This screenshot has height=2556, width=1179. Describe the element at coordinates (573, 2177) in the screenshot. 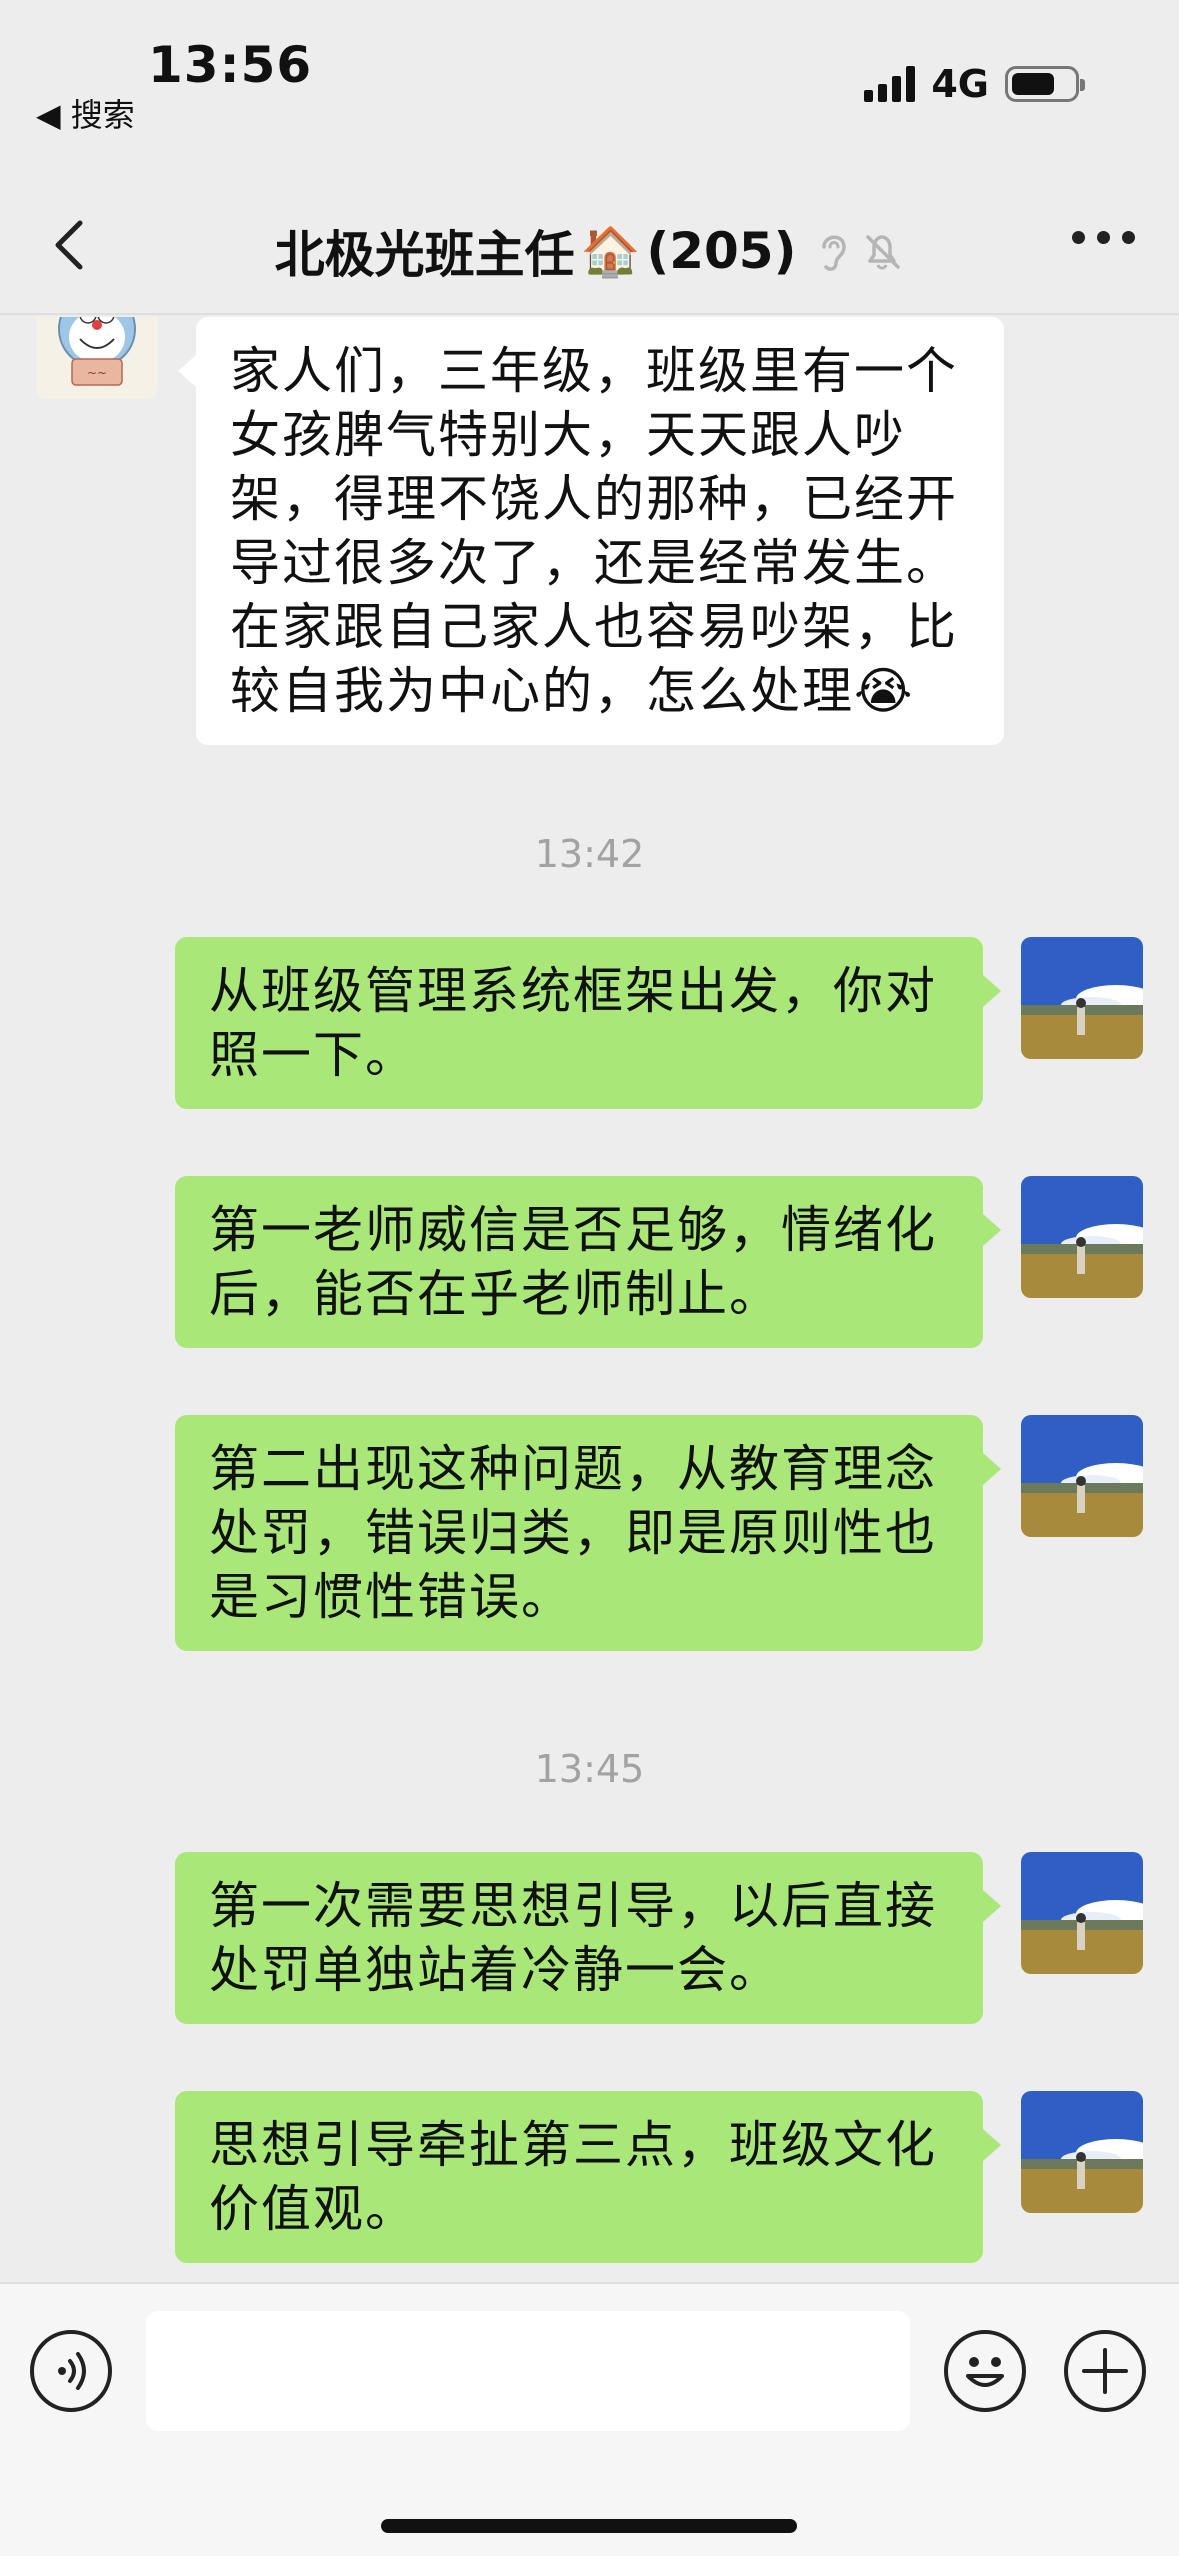

I see `message-text: 思想引导牵扯第三点，班级文化价值观。` at that location.